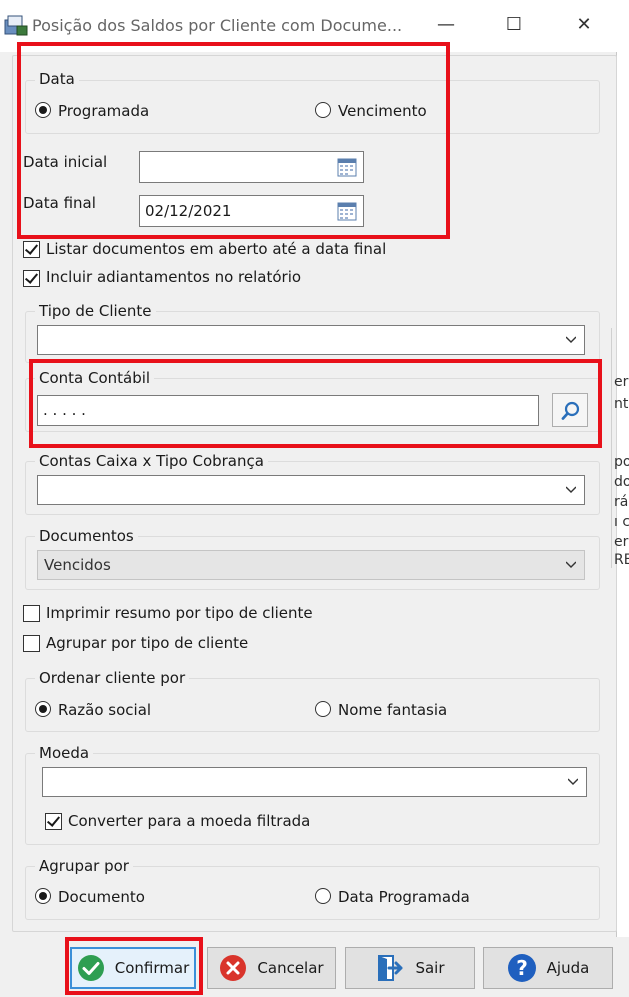 The width and height of the screenshot is (629, 997). I want to click on moeda-title: Moeda, so click(64, 753).